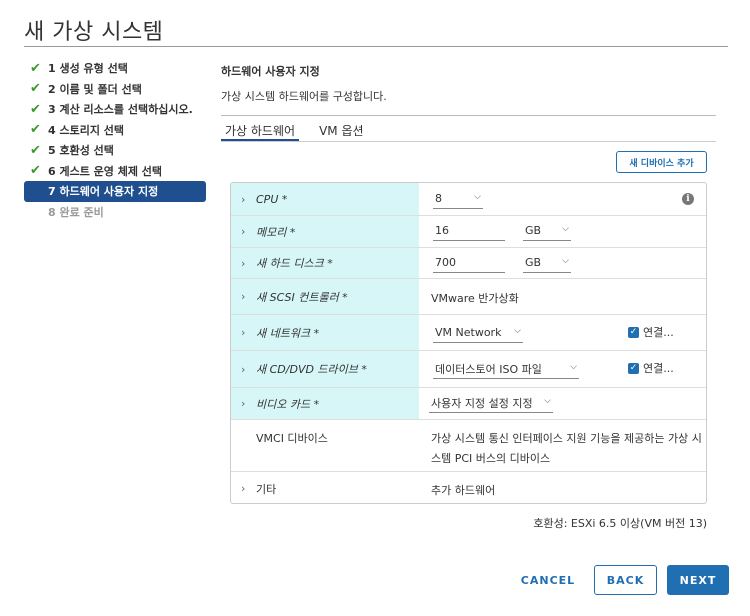 Image resolution: width=750 pixels, height=616 pixels. What do you see at coordinates (482, 403) in the screenshot?
I see `video-value: 사용자 지정 설정 지정` at bounding box center [482, 403].